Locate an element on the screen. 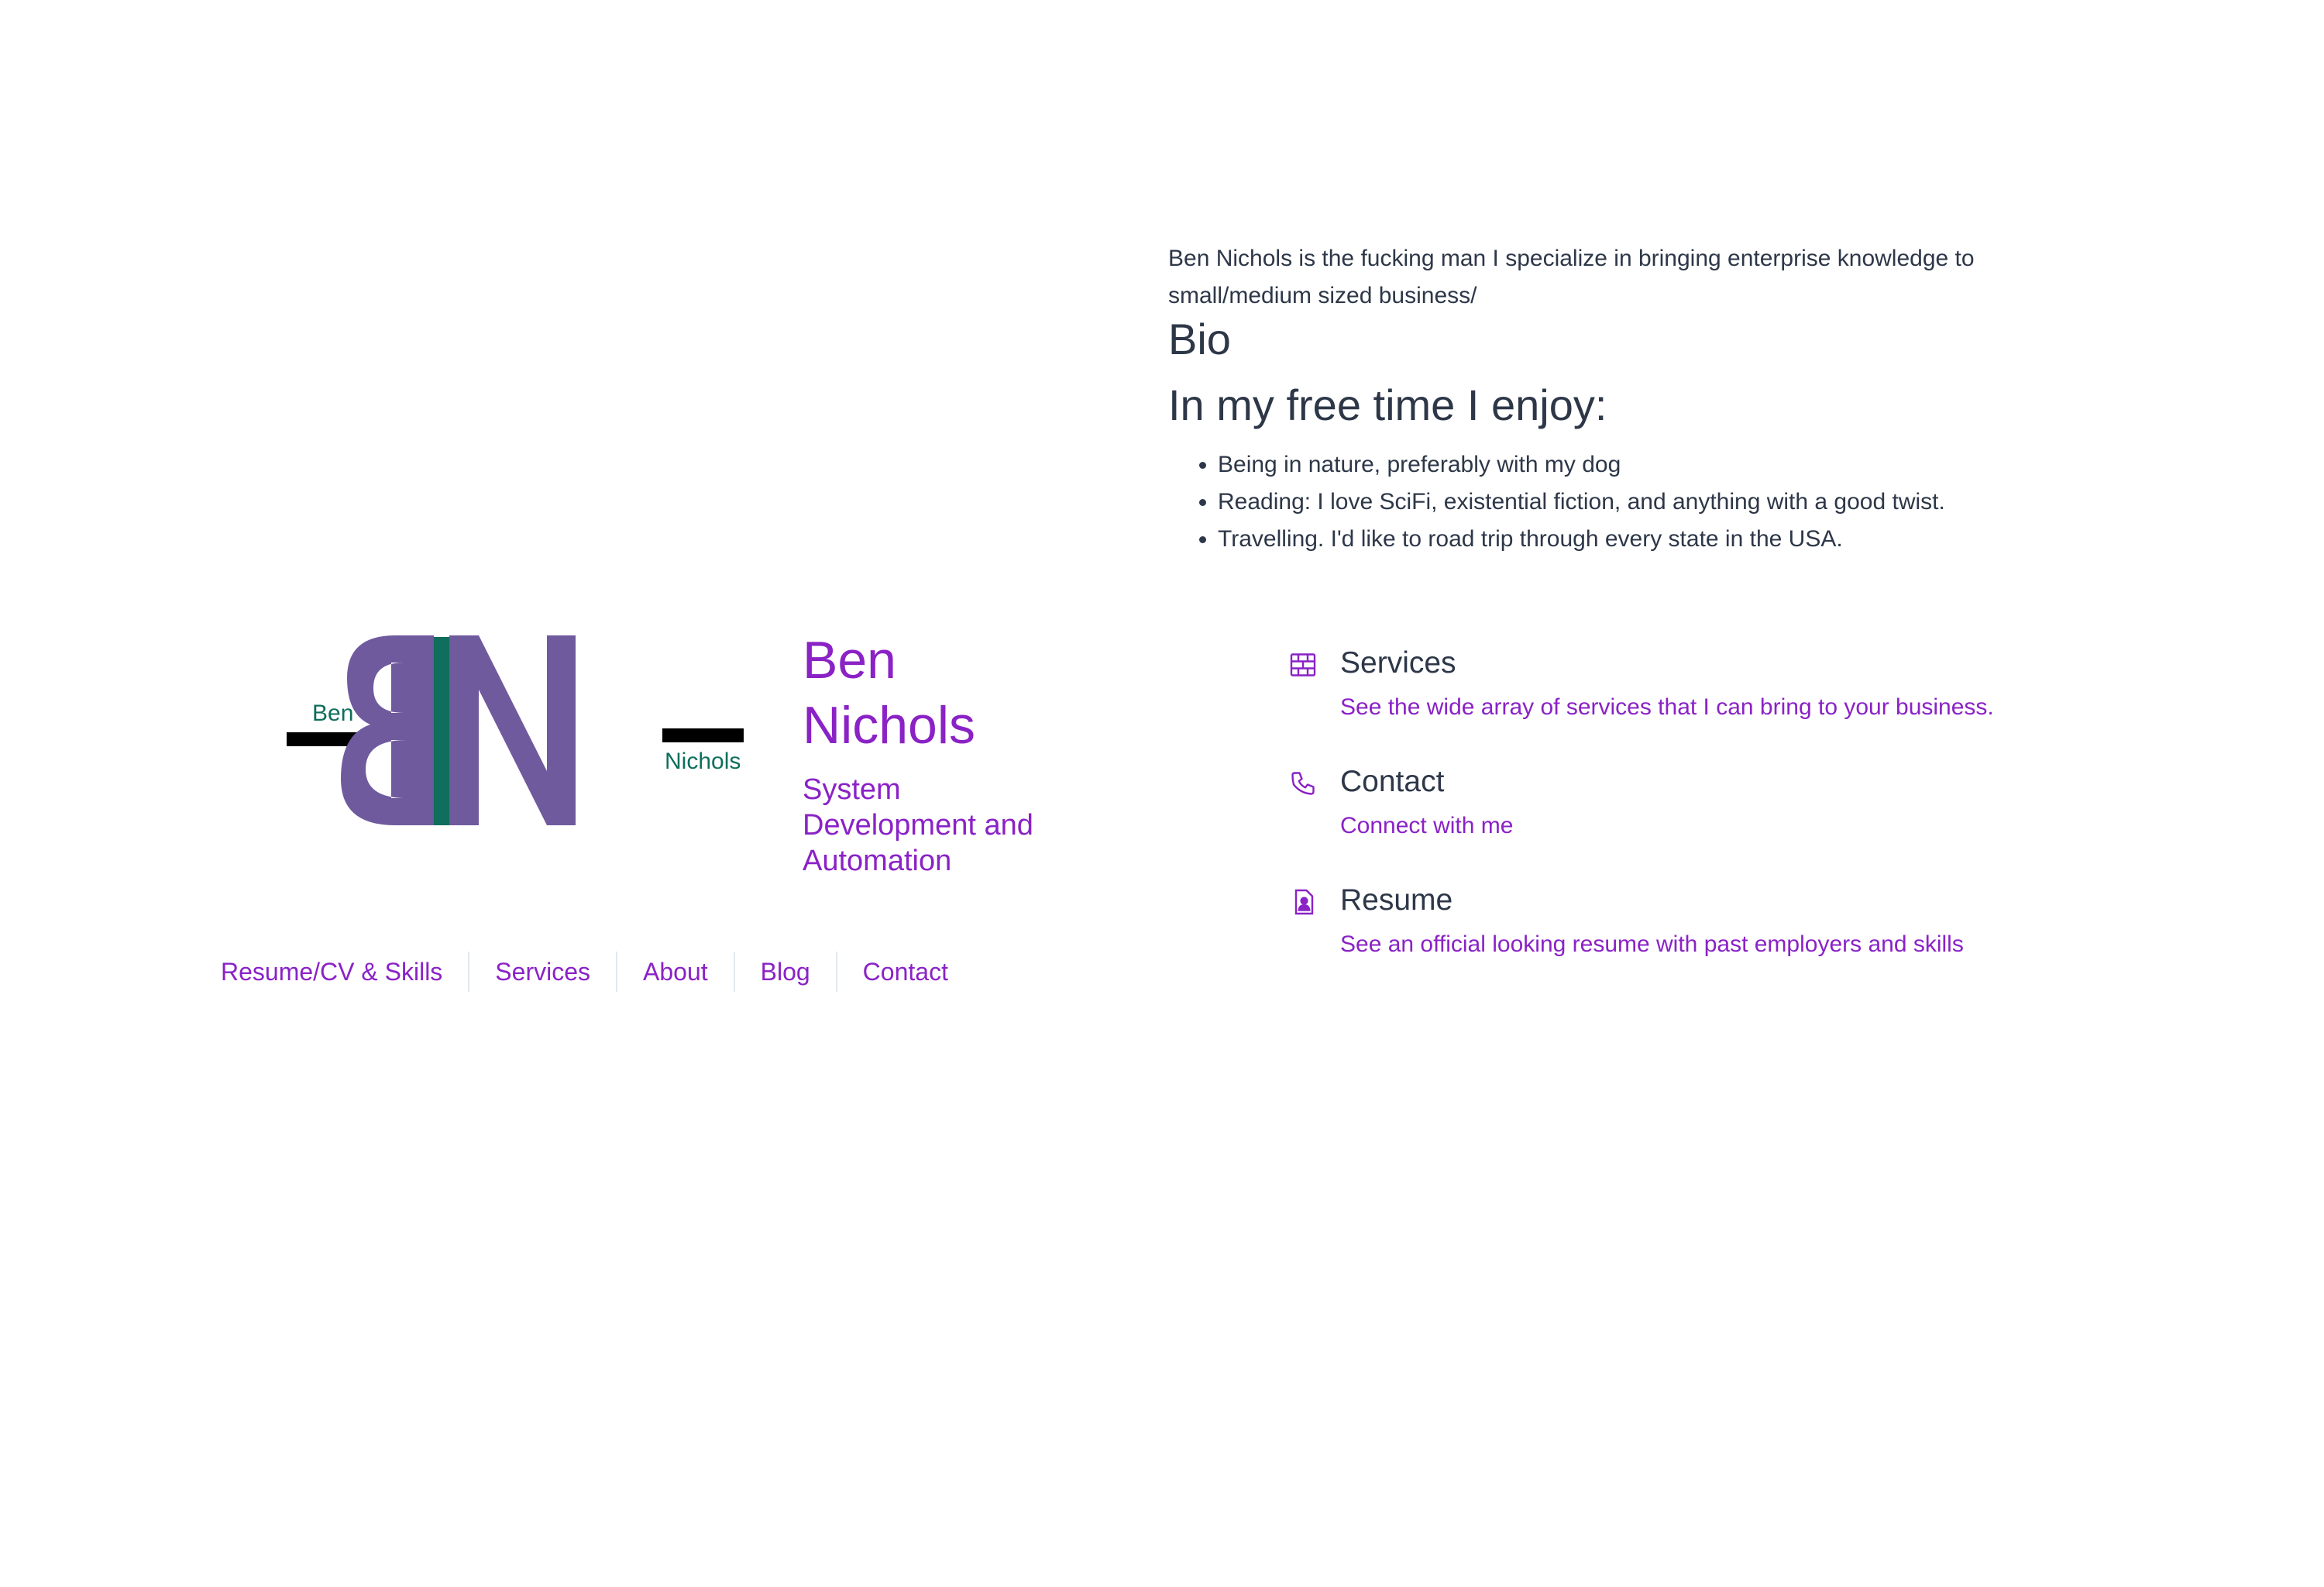 The width and height of the screenshot is (2324, 1587). nav-link-services: Services is located at coordinates (542, 972).